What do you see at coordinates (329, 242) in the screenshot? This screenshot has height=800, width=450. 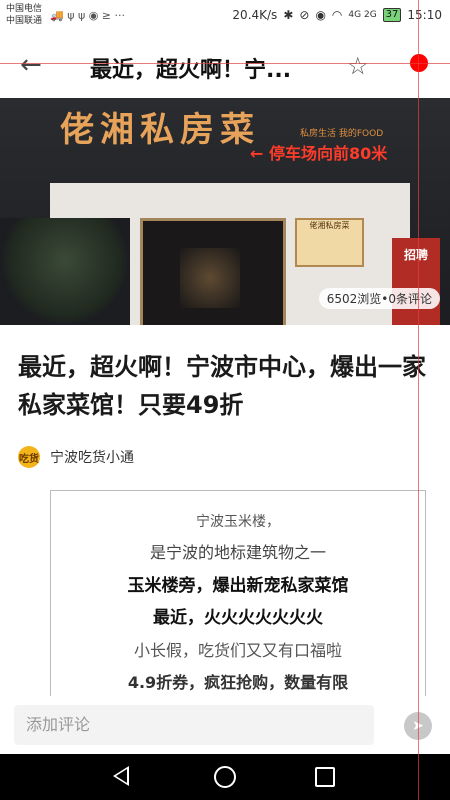 I see `menu-board: 佬湘私房菜` at bounding box center [329, 242].